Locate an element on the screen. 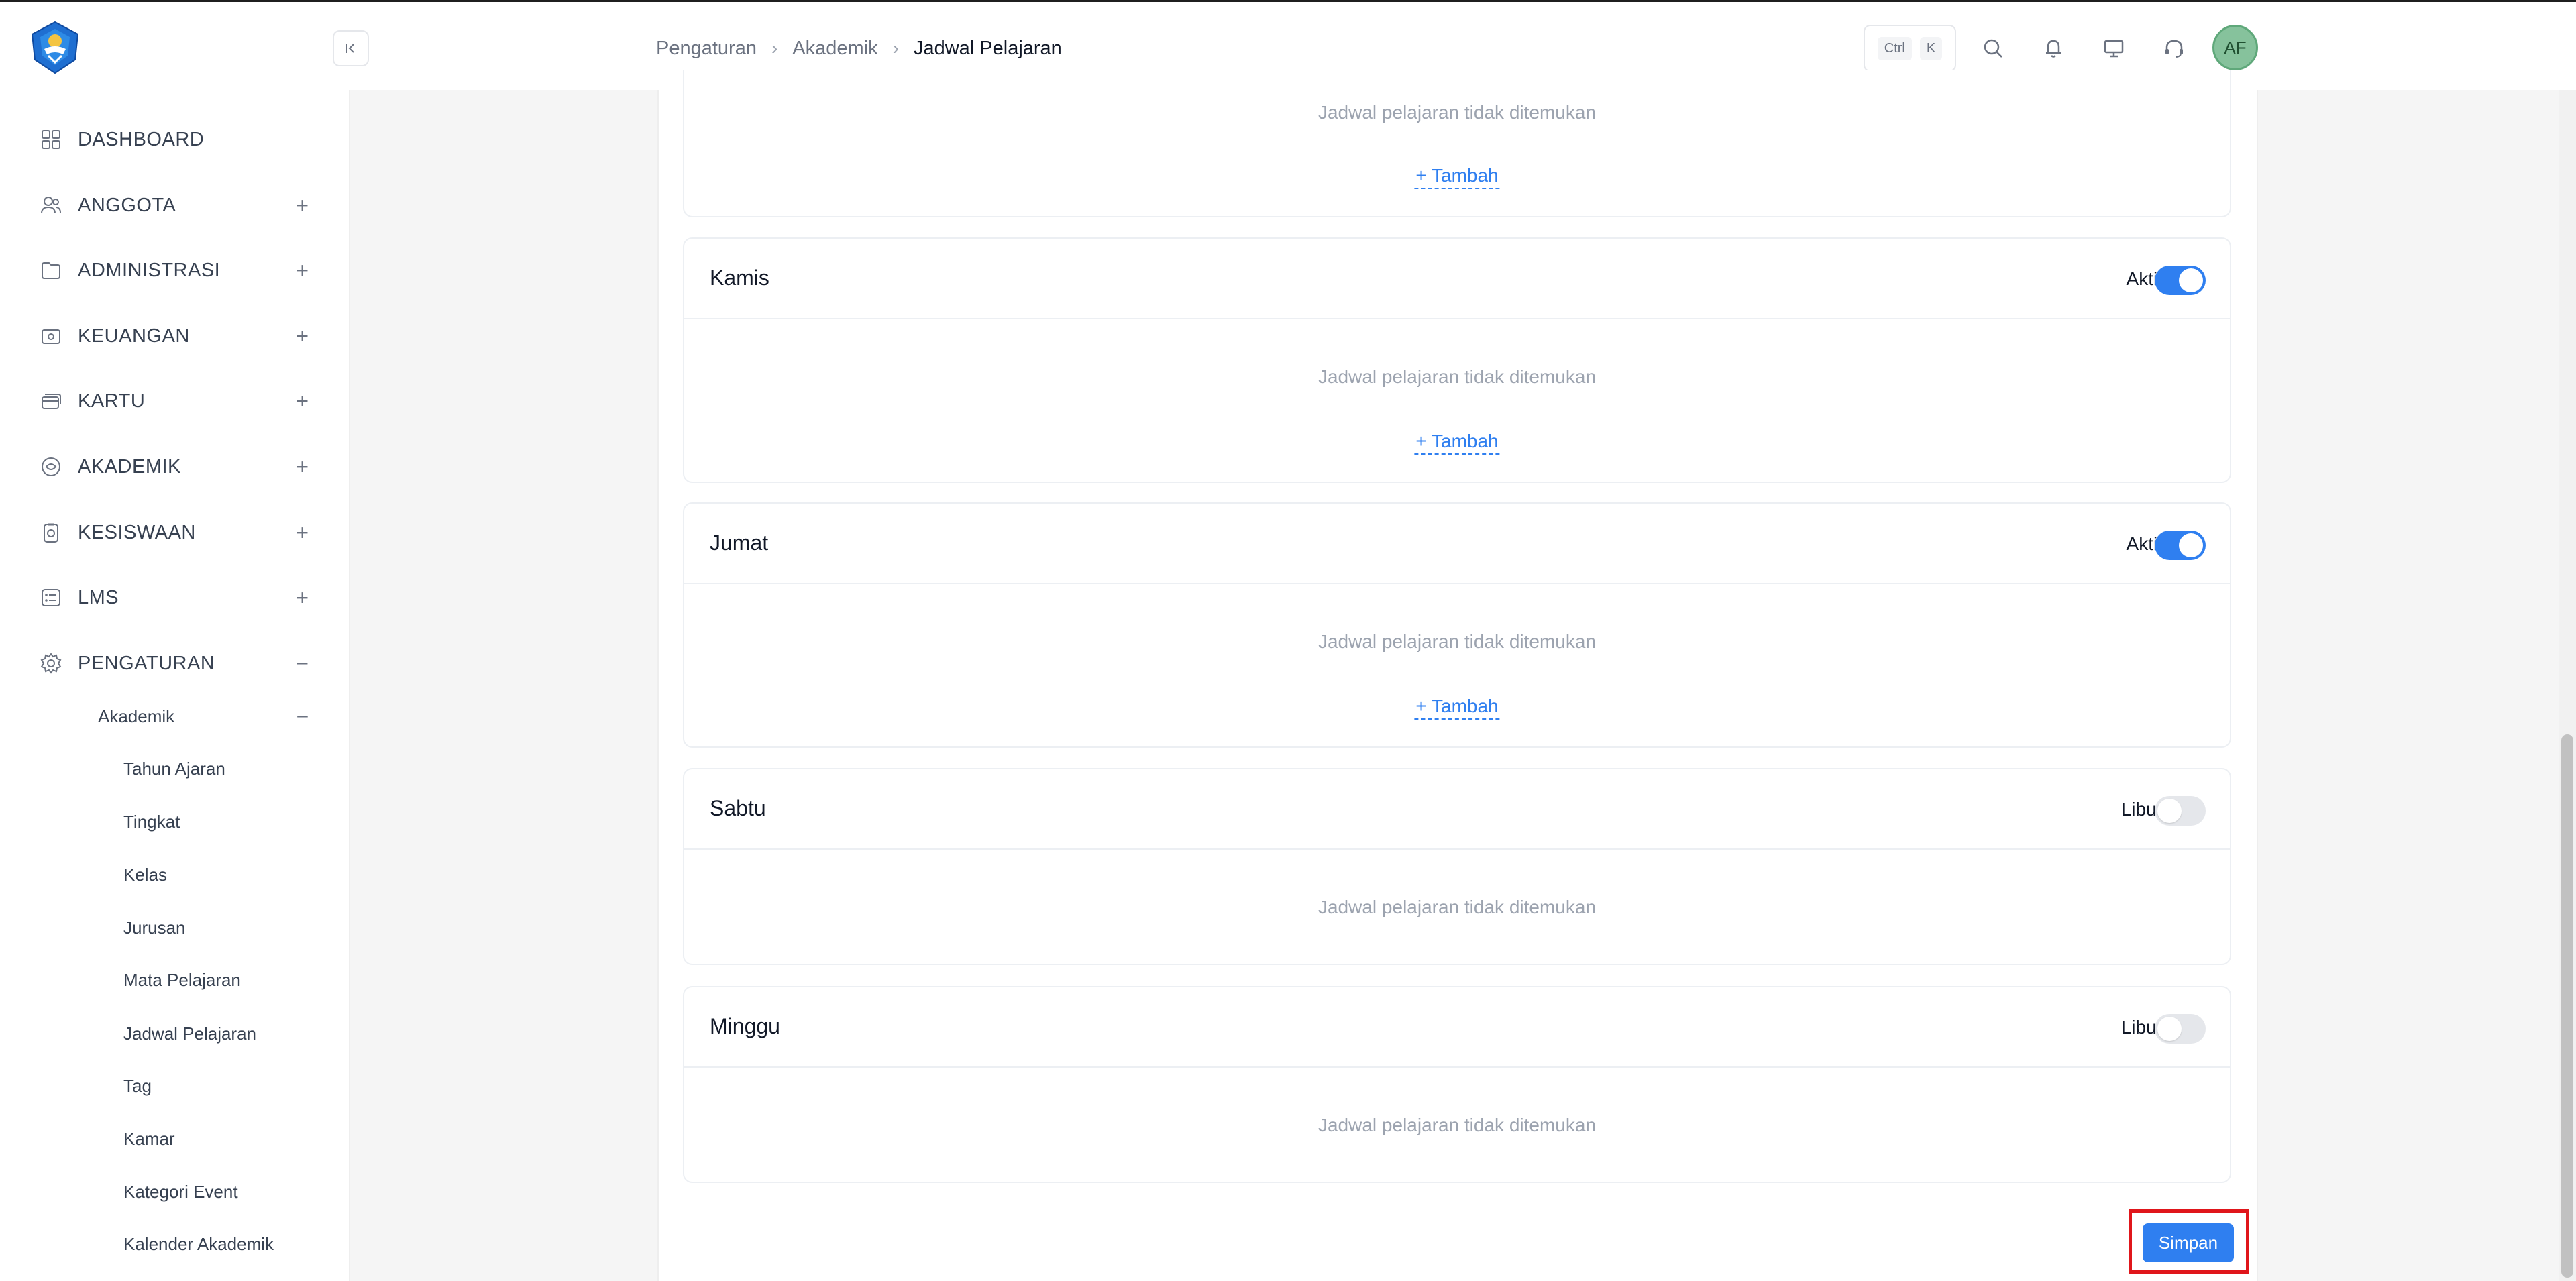  command-palette-shortcut: Ctrl K is located at coordinates (1910, 48).